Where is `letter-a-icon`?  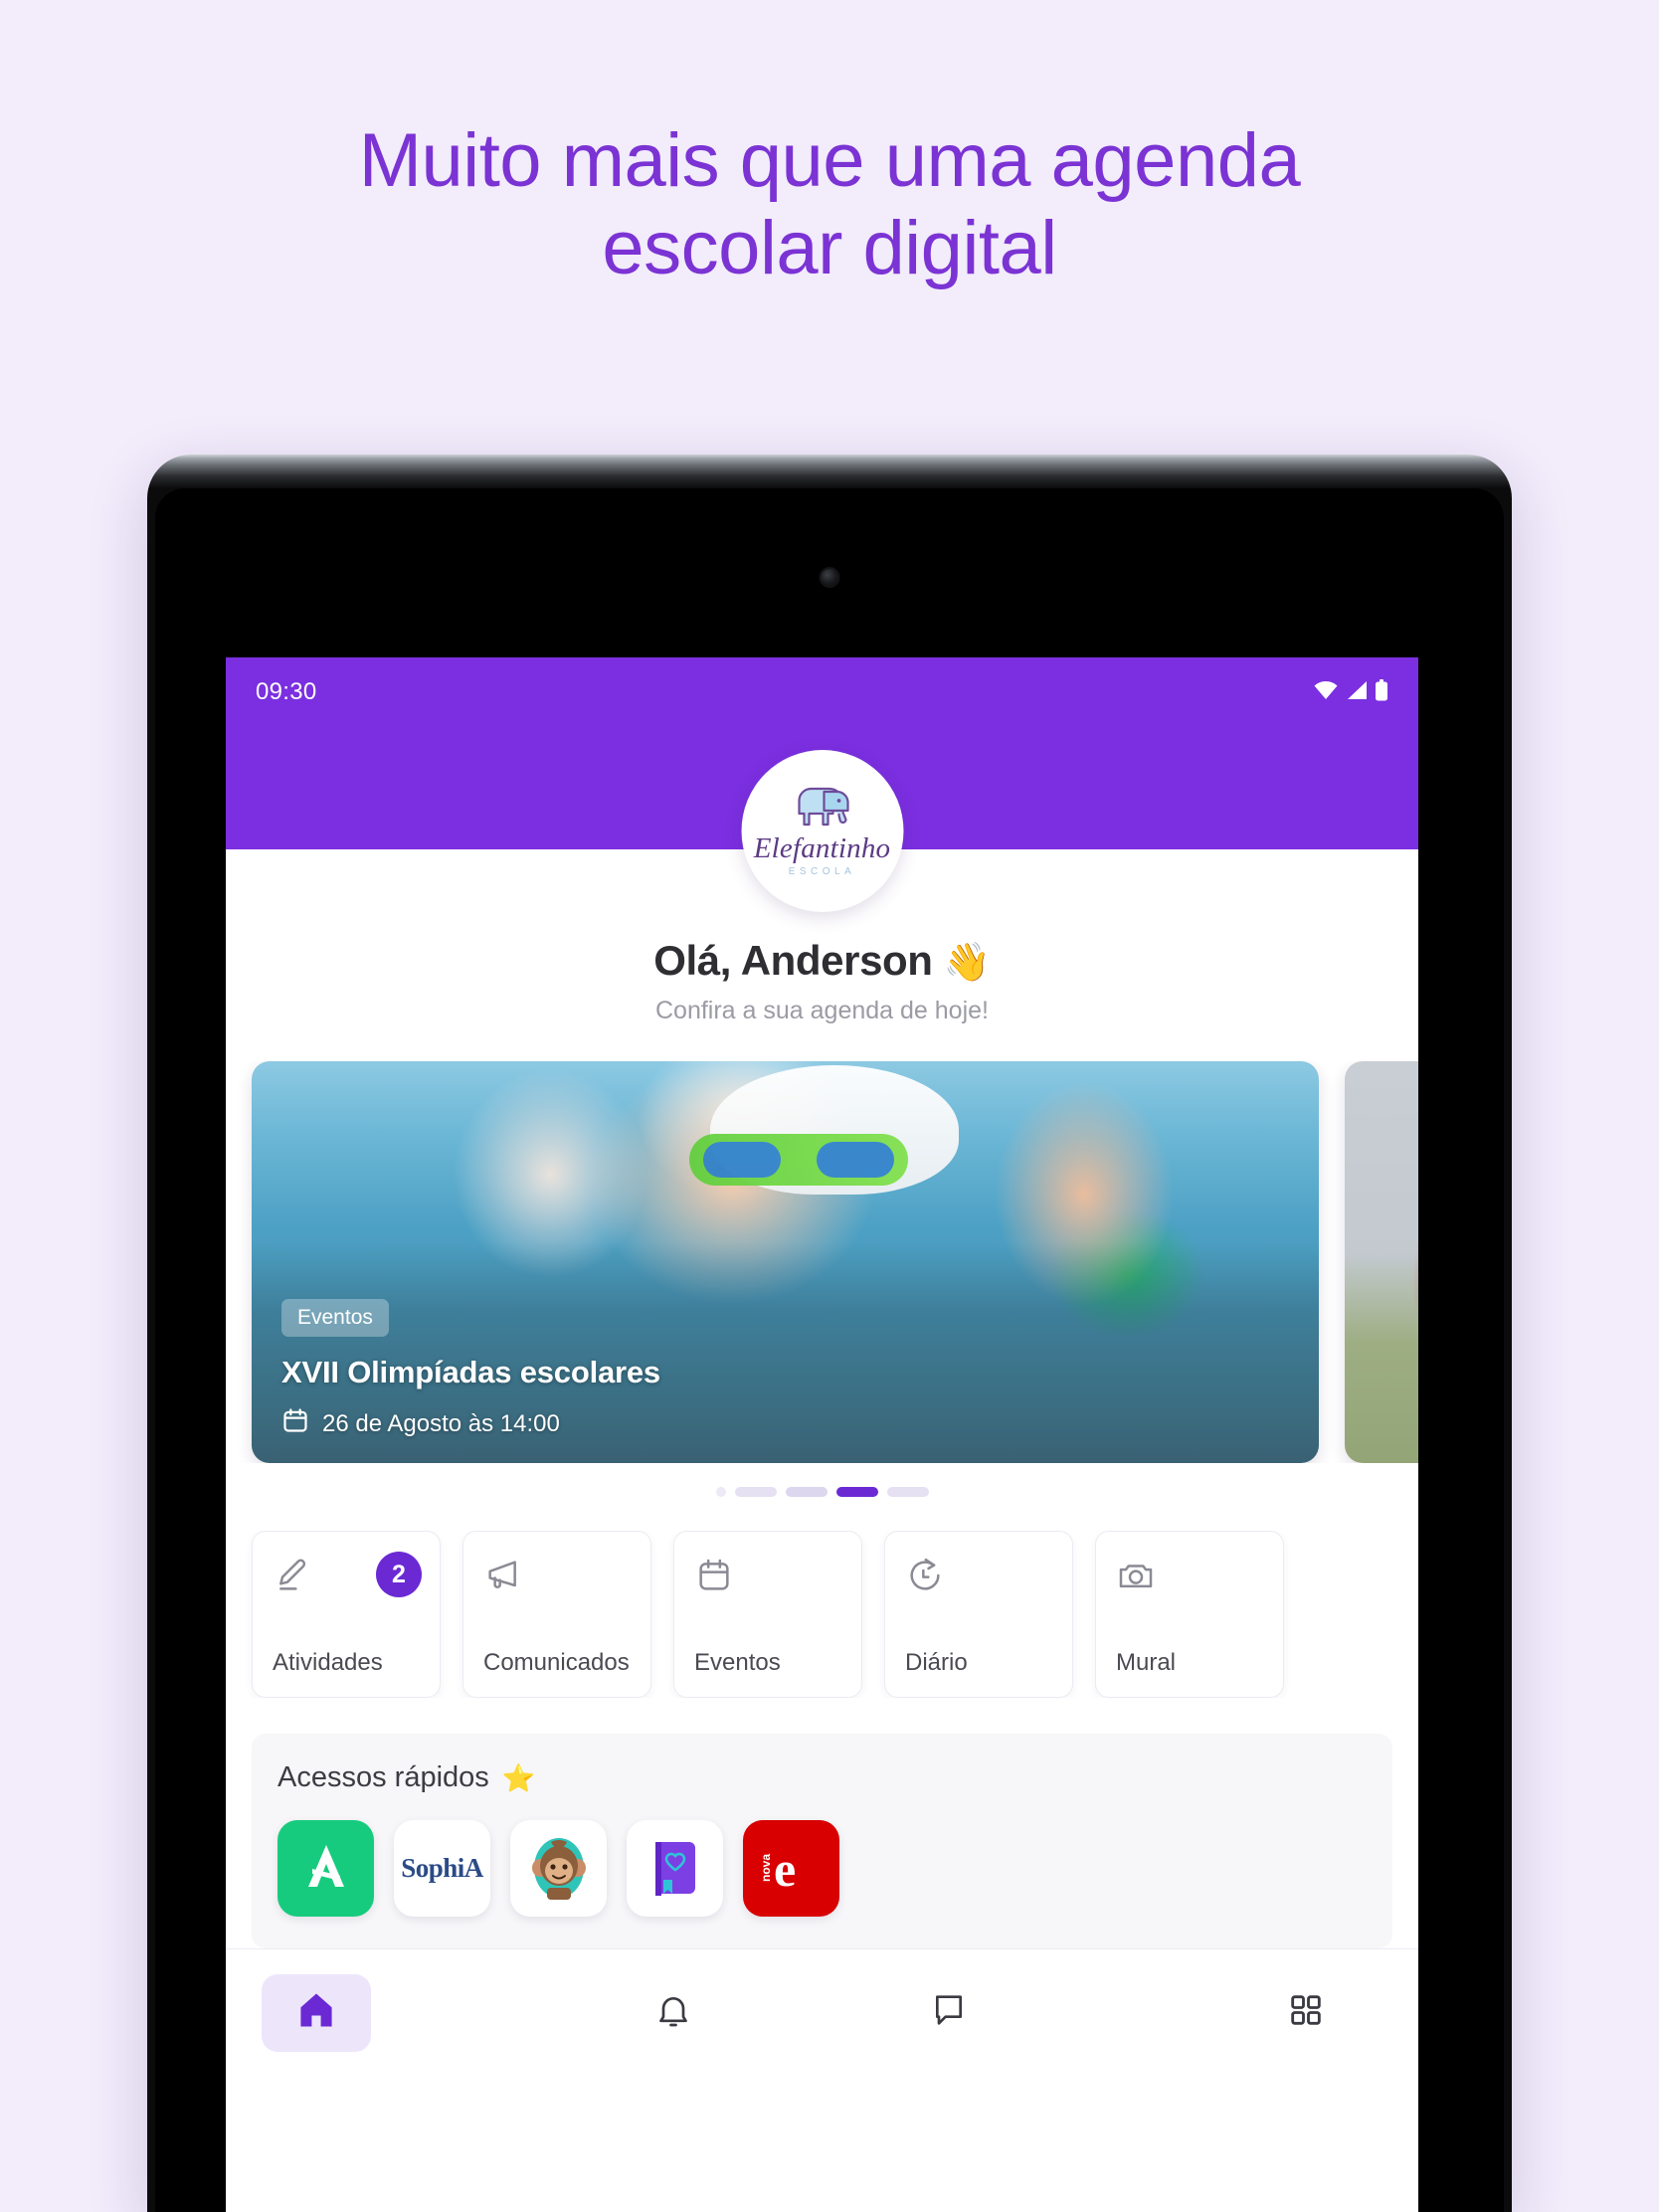 letter-a-icon is located at coordinates (326, 1868).